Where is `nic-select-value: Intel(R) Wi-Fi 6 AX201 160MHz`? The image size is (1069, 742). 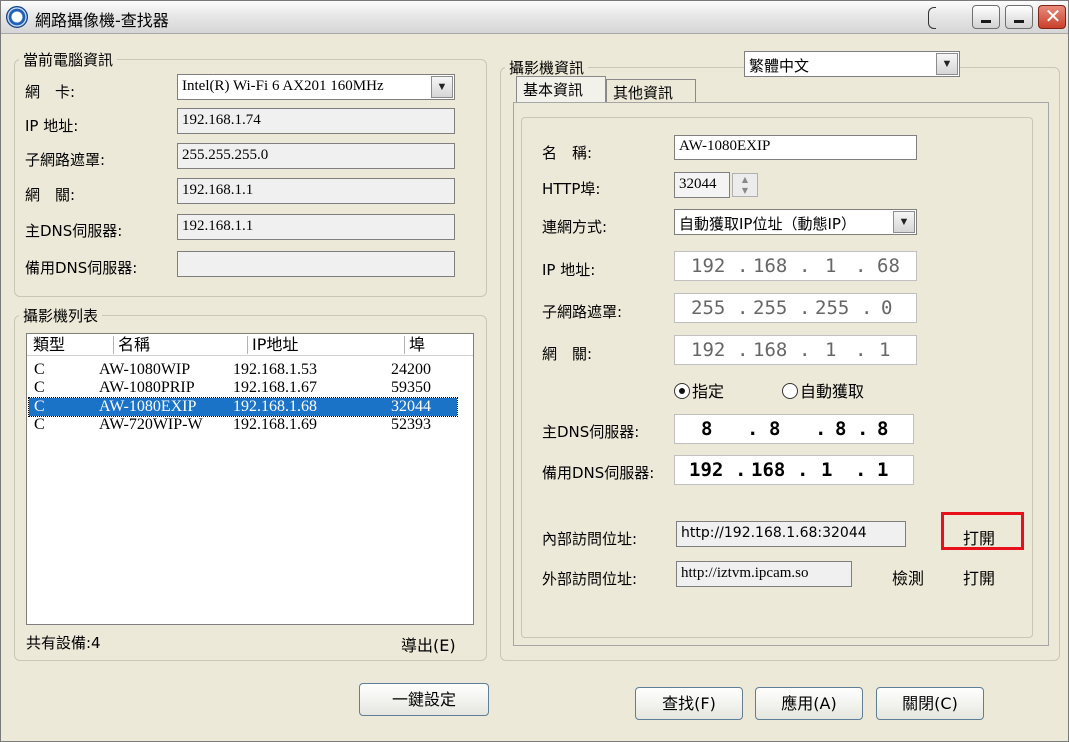
nic-select-value: Intel(R) Wi-Fi 6 AX201 160MHz is located at coordinates (283, 86).